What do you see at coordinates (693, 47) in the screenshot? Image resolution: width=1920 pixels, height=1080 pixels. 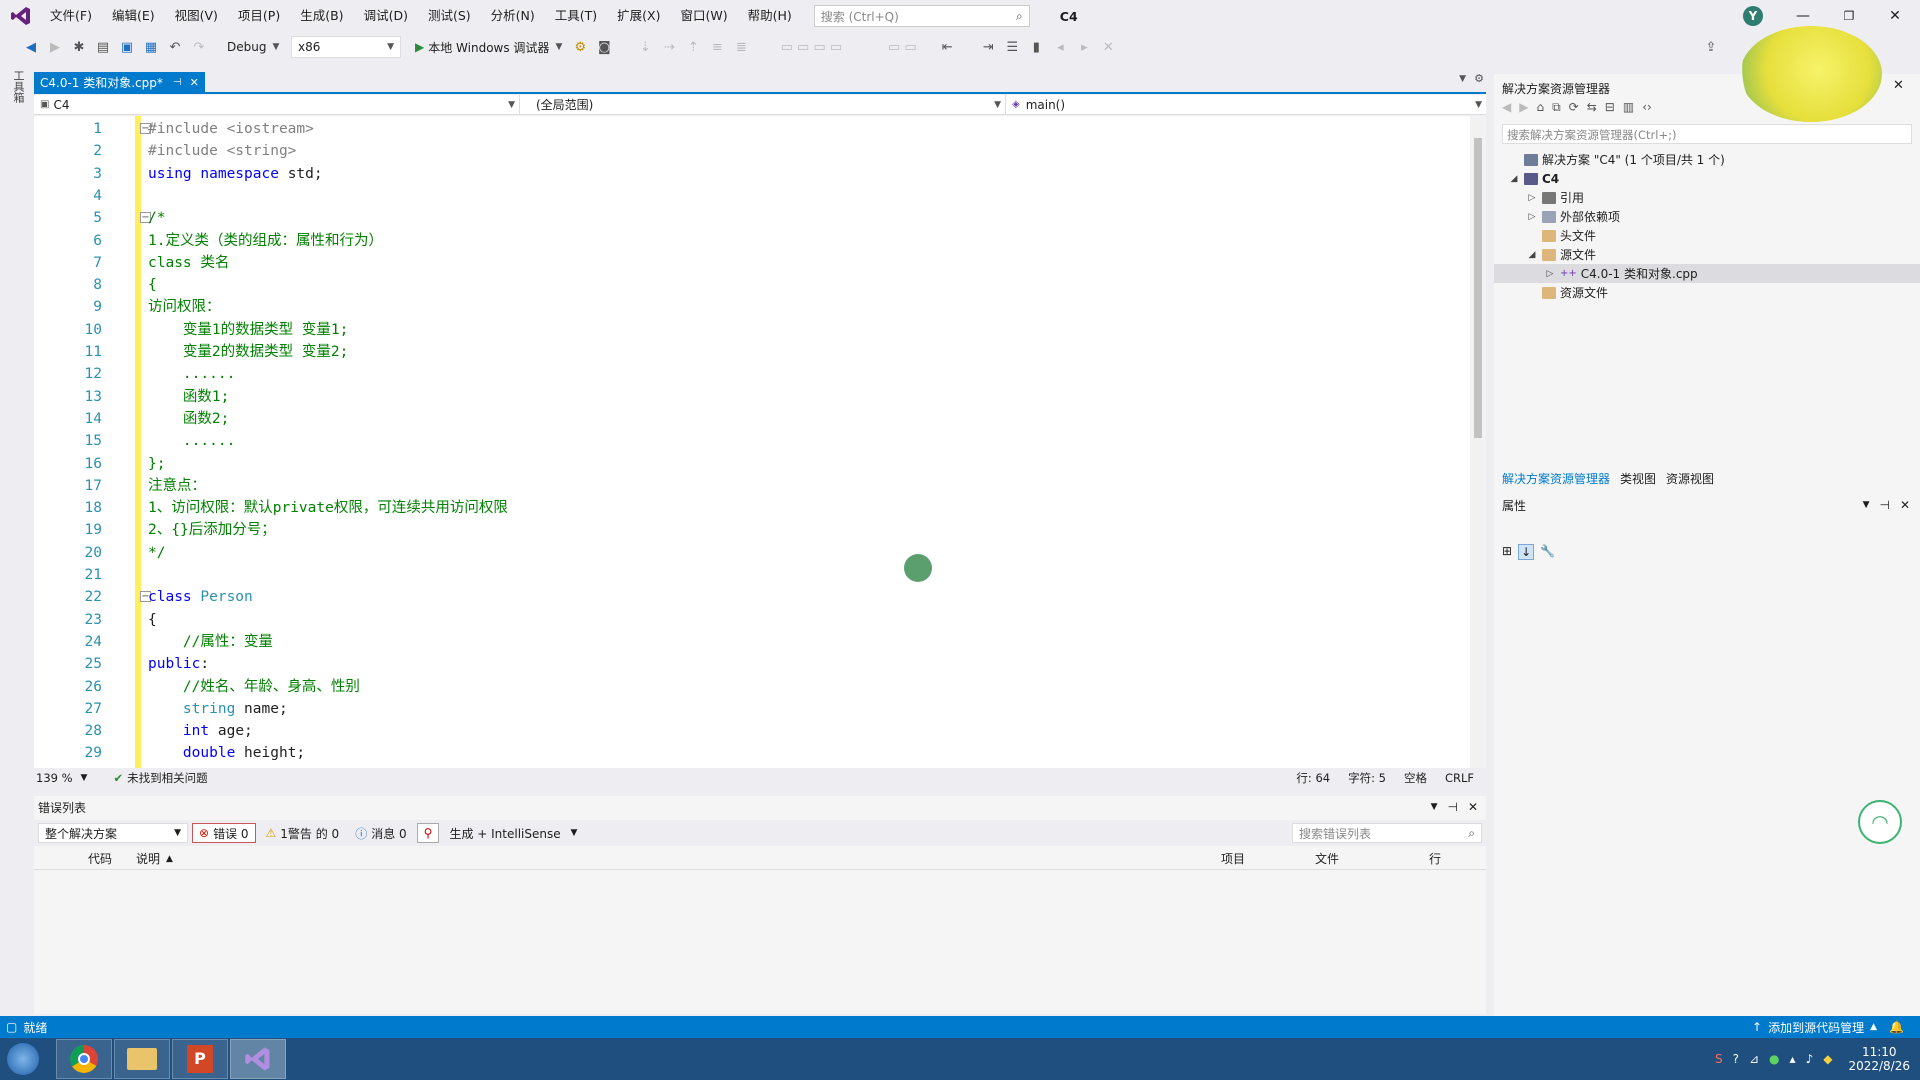 I see `step-out-icon: ⇡` at bounding box center [693, 47].